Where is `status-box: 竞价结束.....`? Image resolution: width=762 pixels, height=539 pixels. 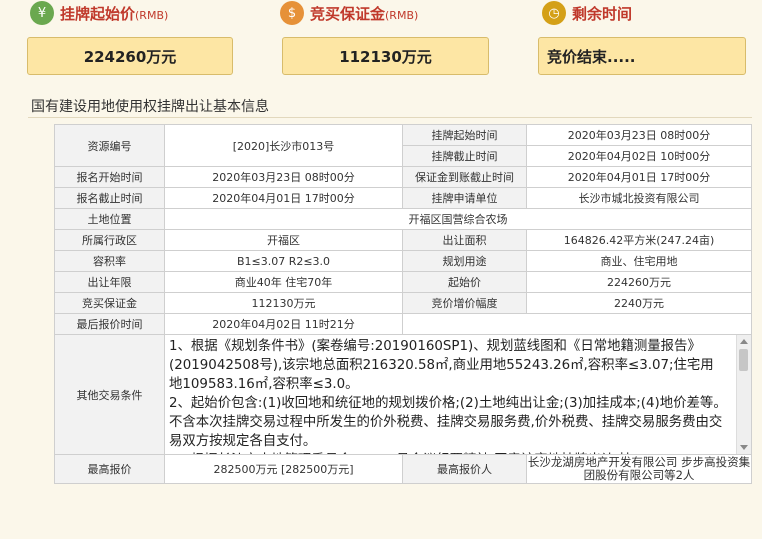
status-box: 竞价结束..... is located at coordinates (642, 56).